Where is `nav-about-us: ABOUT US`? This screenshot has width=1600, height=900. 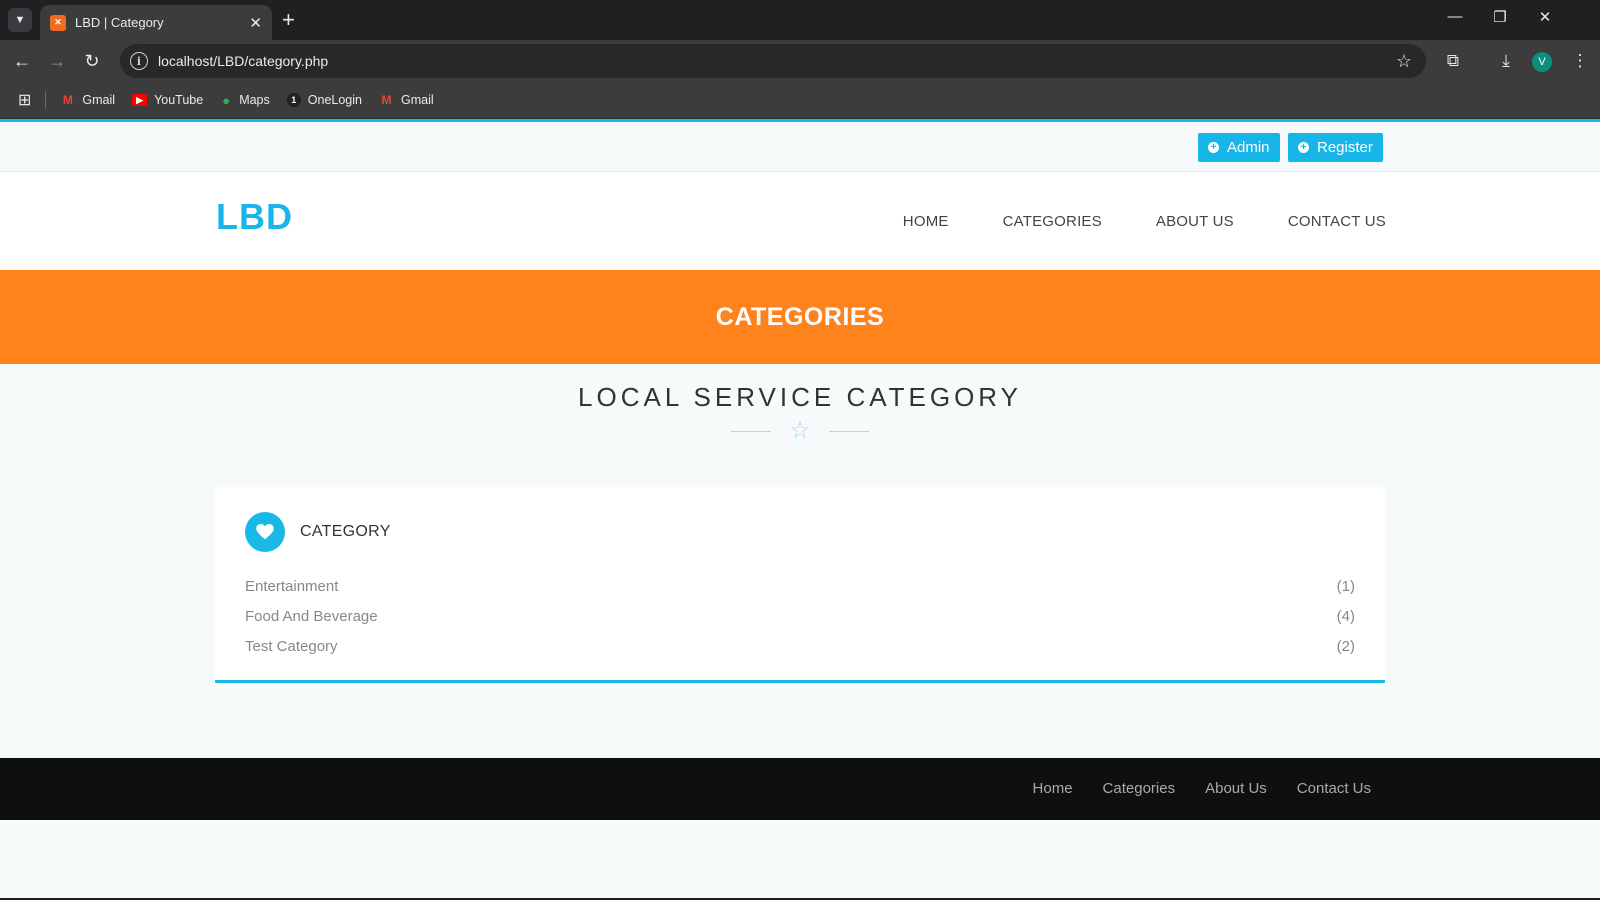
nav-about-us: ABOUT US is located at coordinates (1195, 221).